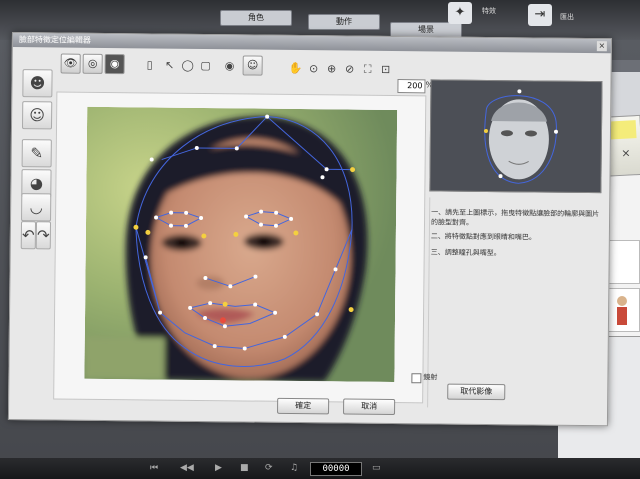 This screenshot has width=640, height=479. Describe the element at coordinates (70, 63) in the screenshot. I see `eye-open-icon: 👁` at that location.